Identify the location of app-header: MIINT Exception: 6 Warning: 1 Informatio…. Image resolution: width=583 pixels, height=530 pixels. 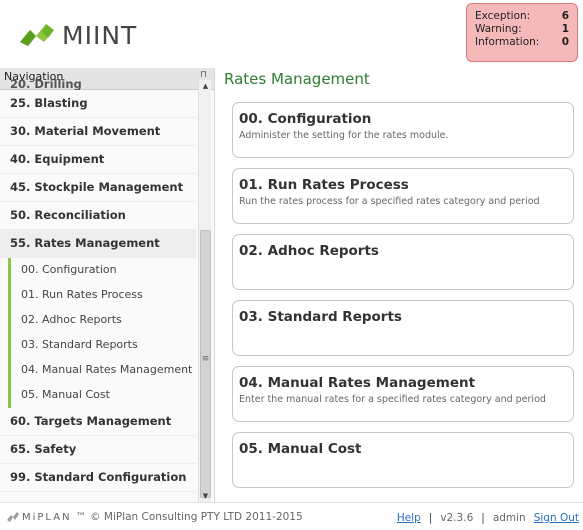
(291, 34).